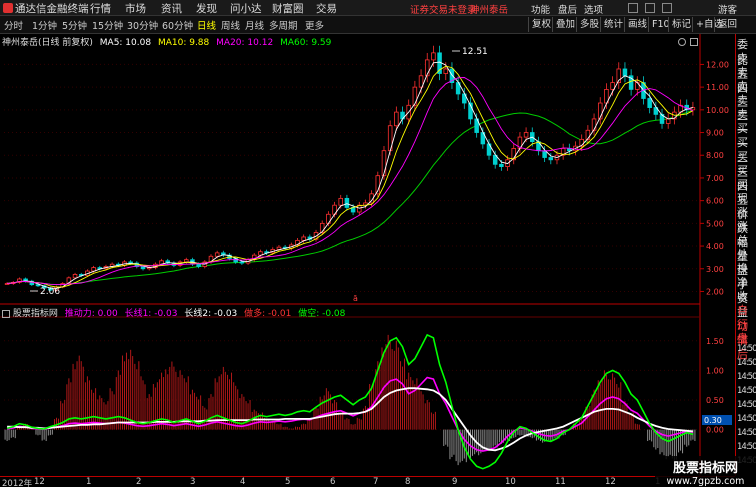 Image resolution: width=756 pixels, height=487 pixels. What do you see at coordinates (17, 483) in the screenshot?
I see `date-tick-label: 2012年` at bounding box center [17, 483].